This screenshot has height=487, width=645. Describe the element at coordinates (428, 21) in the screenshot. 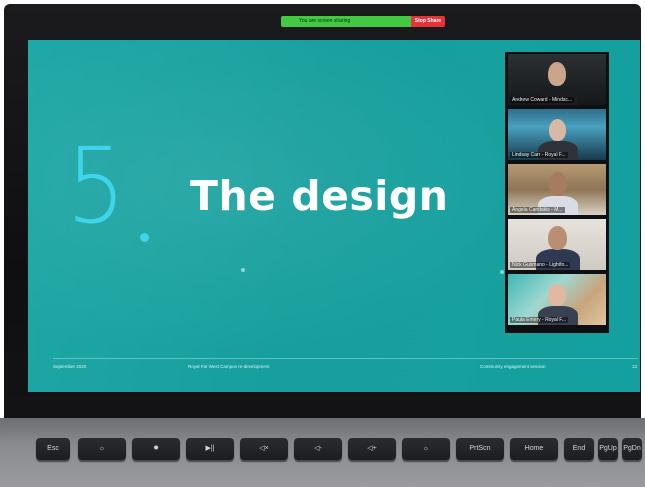

I see `stop-share-button: Stop Share` at that location.